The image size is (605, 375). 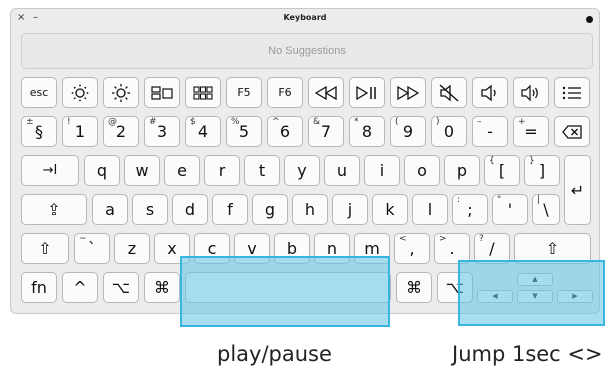 What do you see at coordinates (449, 131) in the screenshot?
I see `key-0: ) 0` at bounding box center [449, 131].